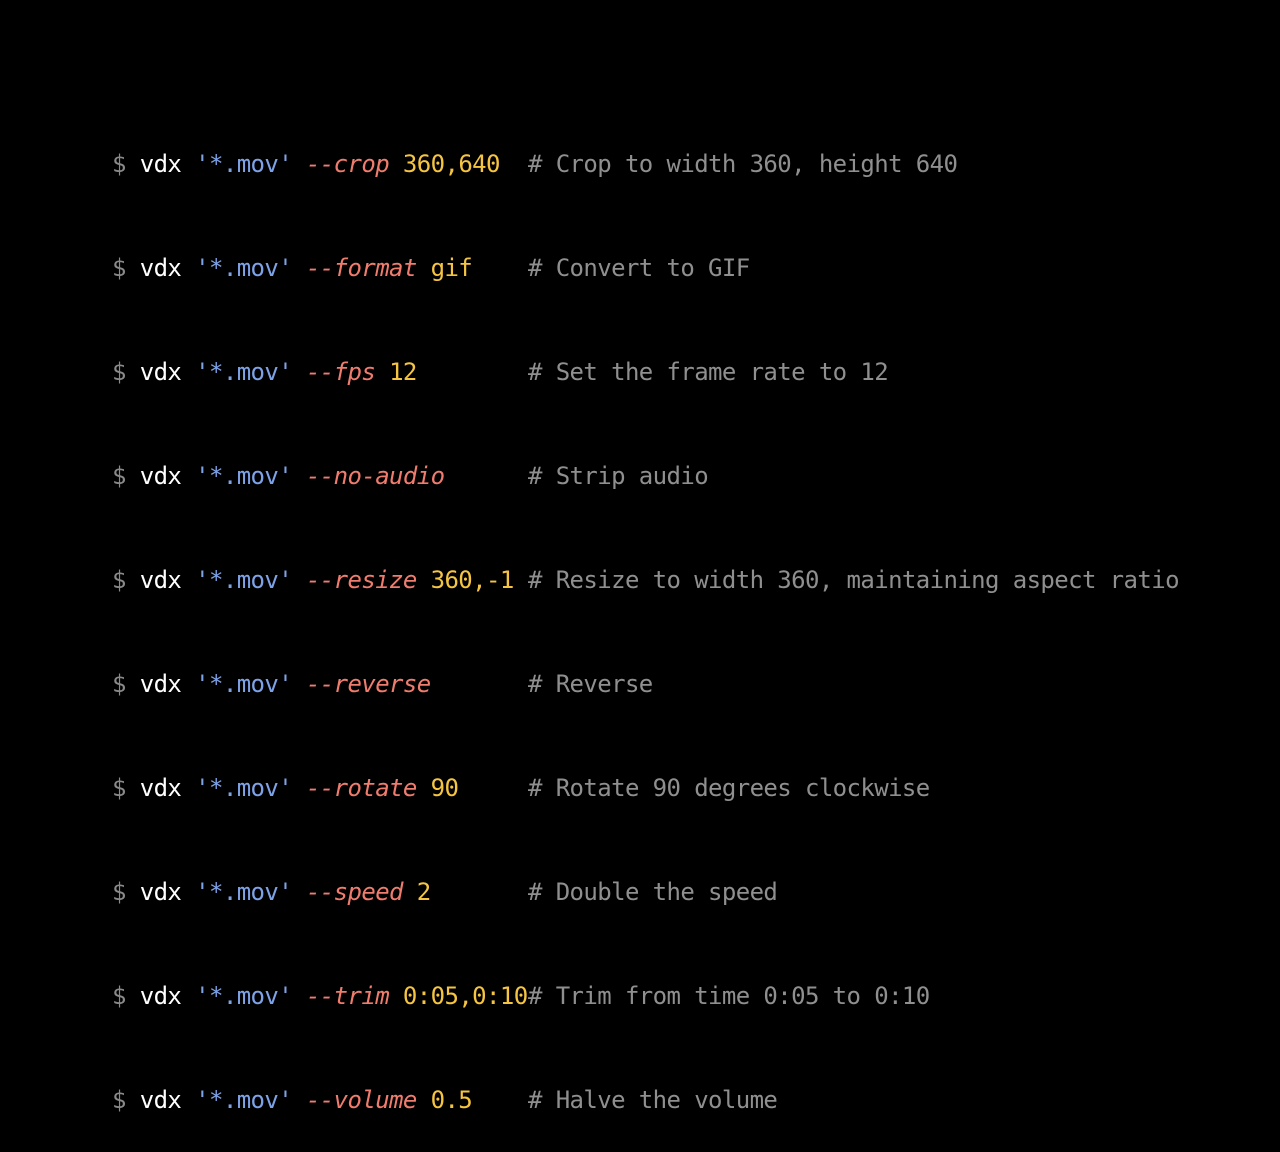 The width and height of the screenshot is (1280, 1152). Describe the element at coordinates (465, 996) in the screenshot. I see `option-value: 0:05,0:10` at that location.